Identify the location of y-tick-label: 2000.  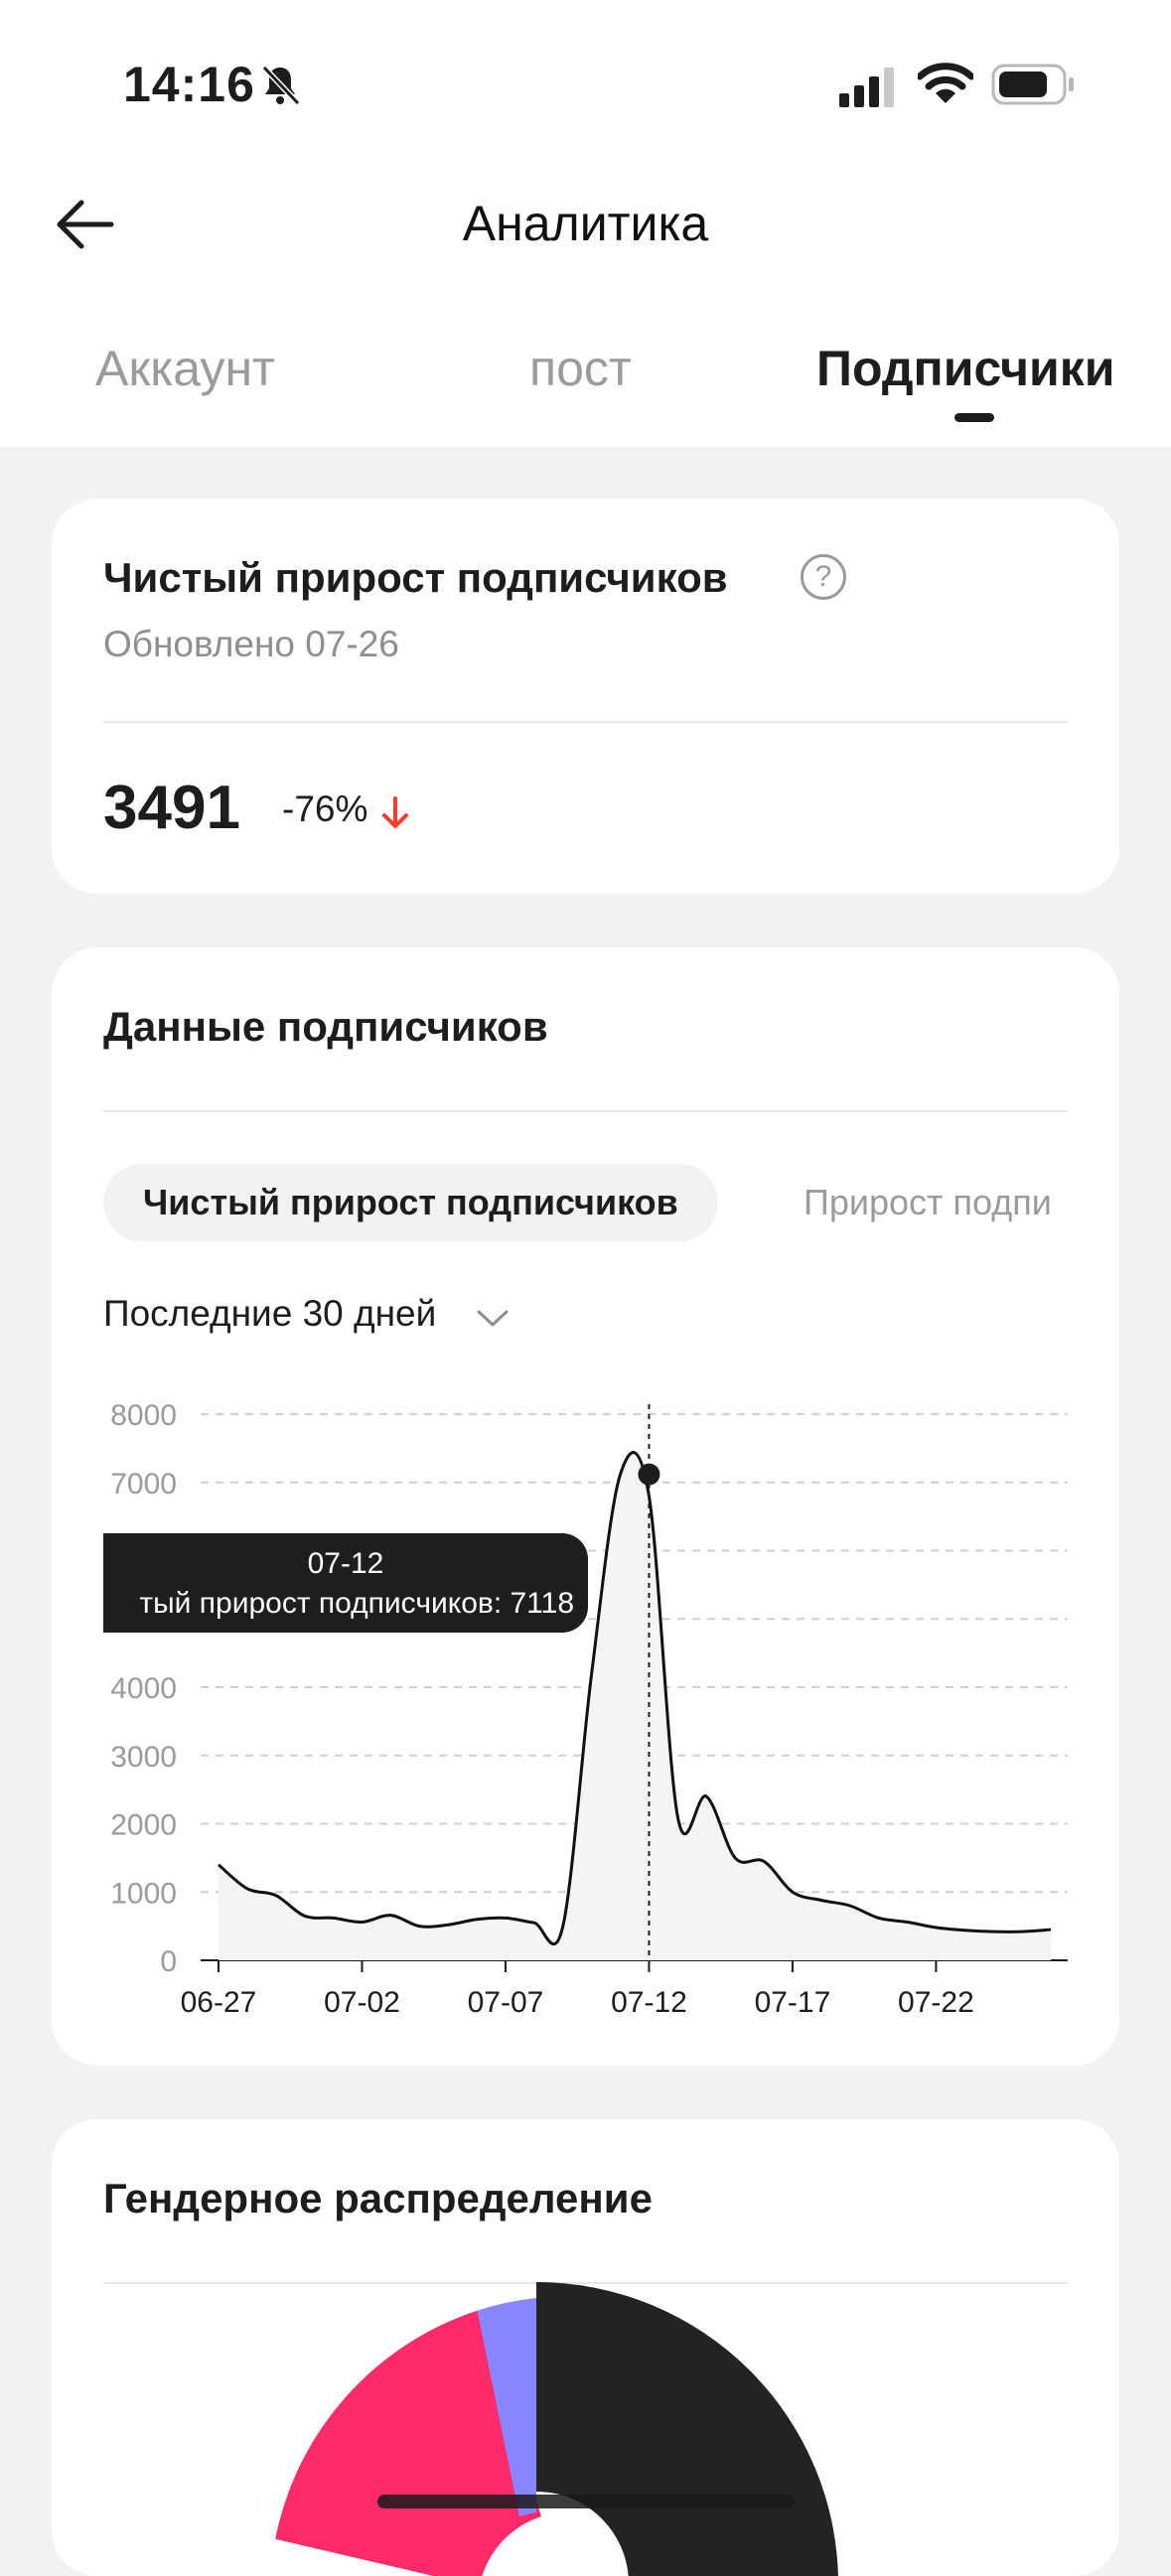
(143, 1826).